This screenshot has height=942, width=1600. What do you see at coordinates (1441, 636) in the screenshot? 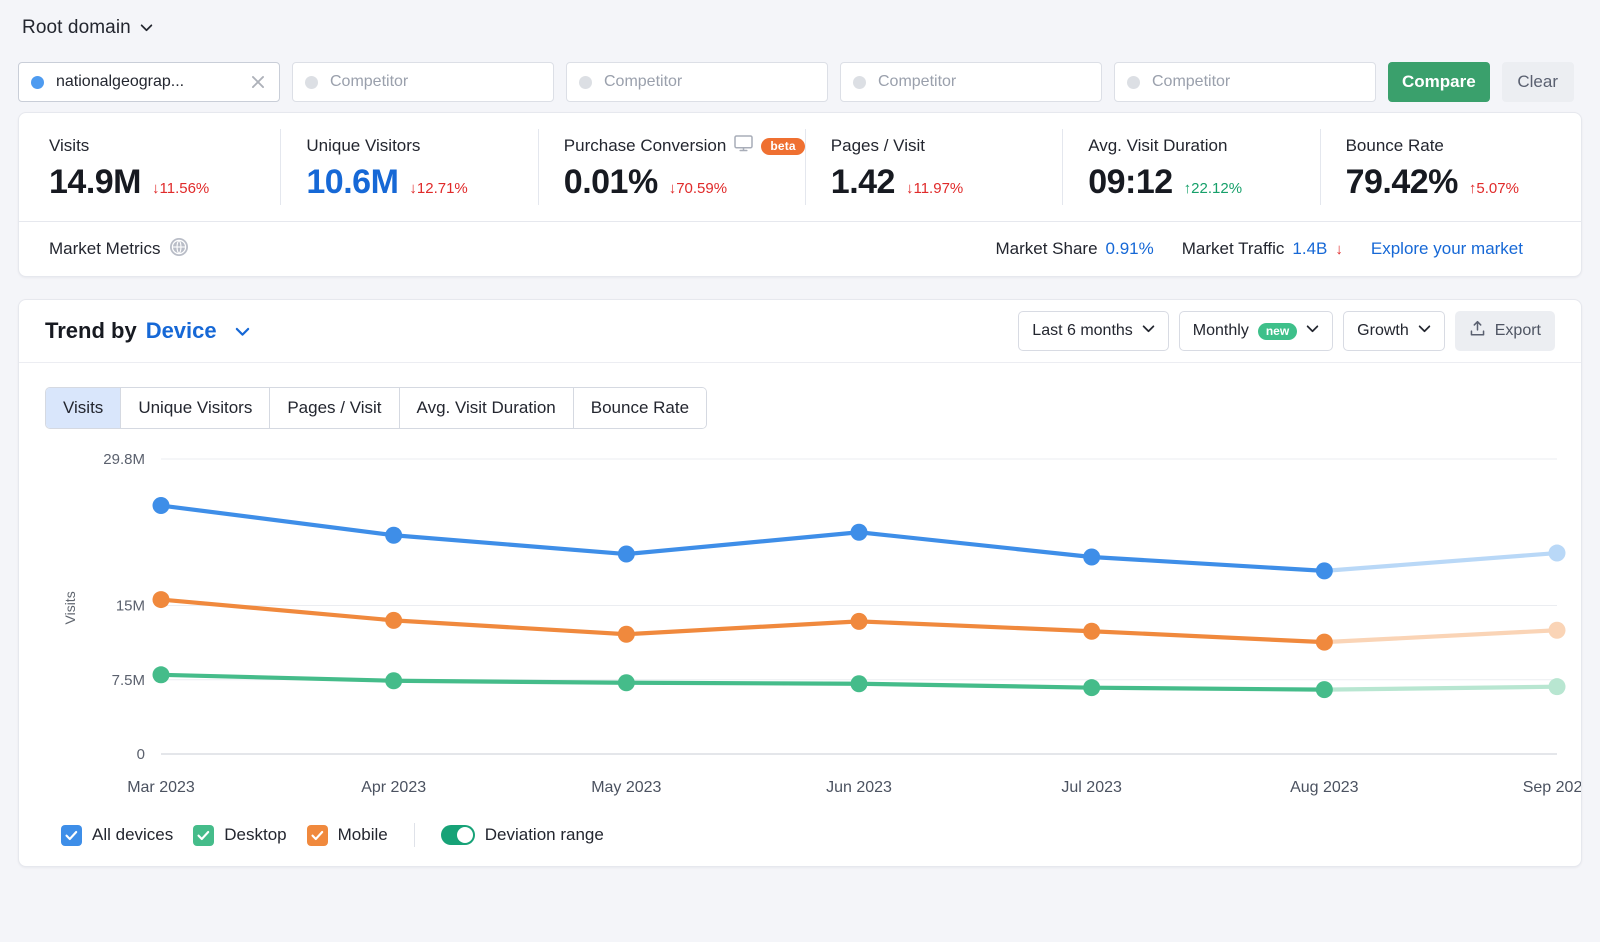
I see `series-forecast-mobile` at bounding box center [1441, 636].